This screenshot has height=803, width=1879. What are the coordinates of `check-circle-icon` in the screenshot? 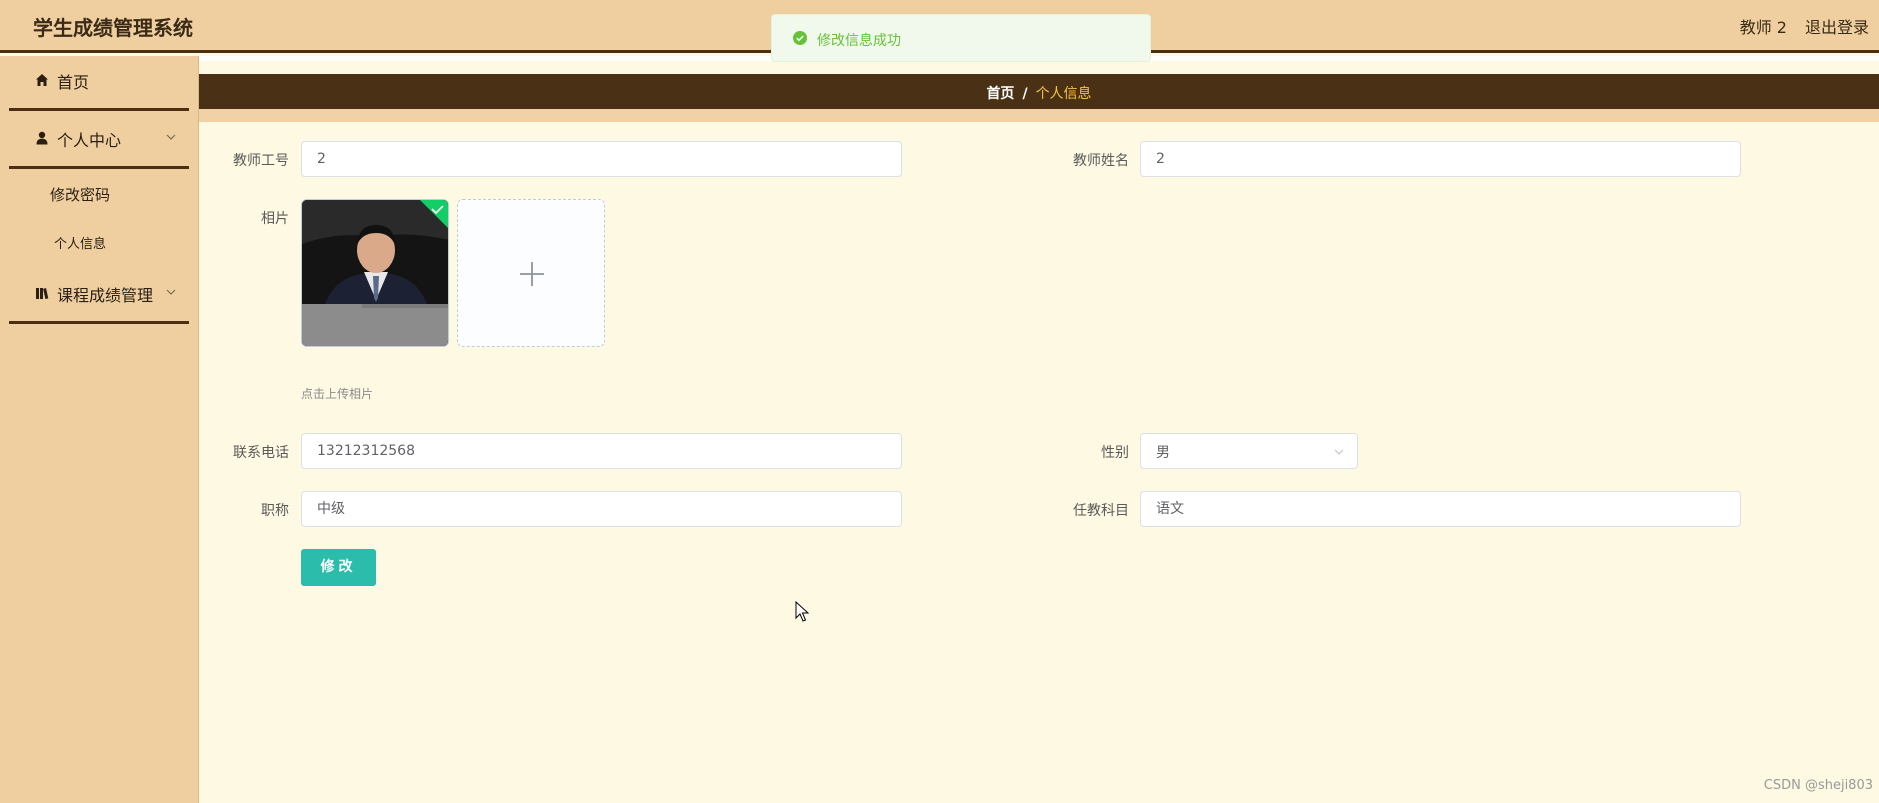 It's located at (800, 38).